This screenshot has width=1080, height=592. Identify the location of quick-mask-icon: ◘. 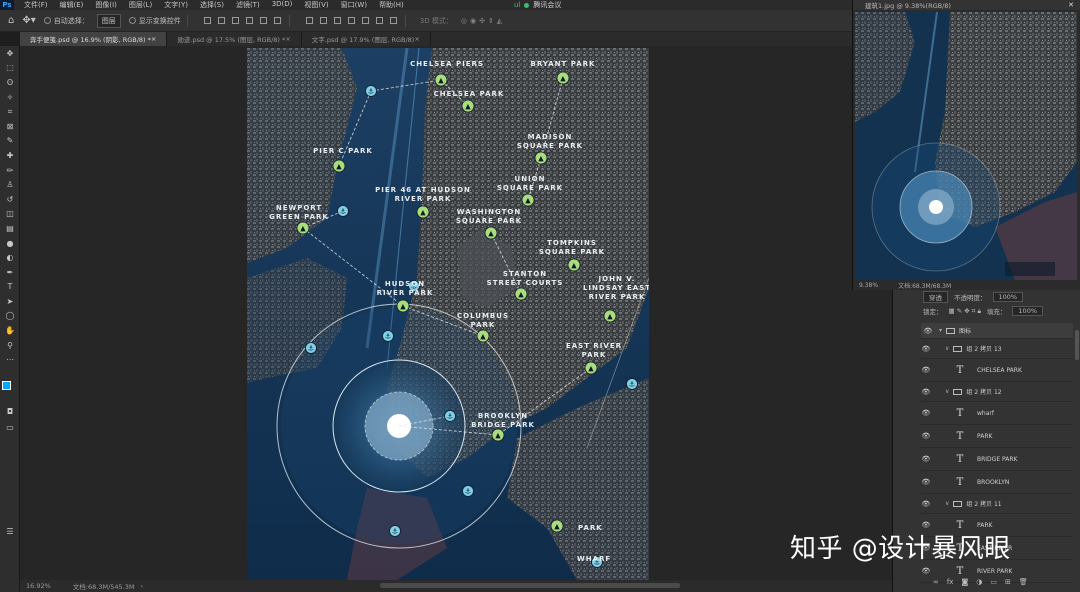
(10, 411).